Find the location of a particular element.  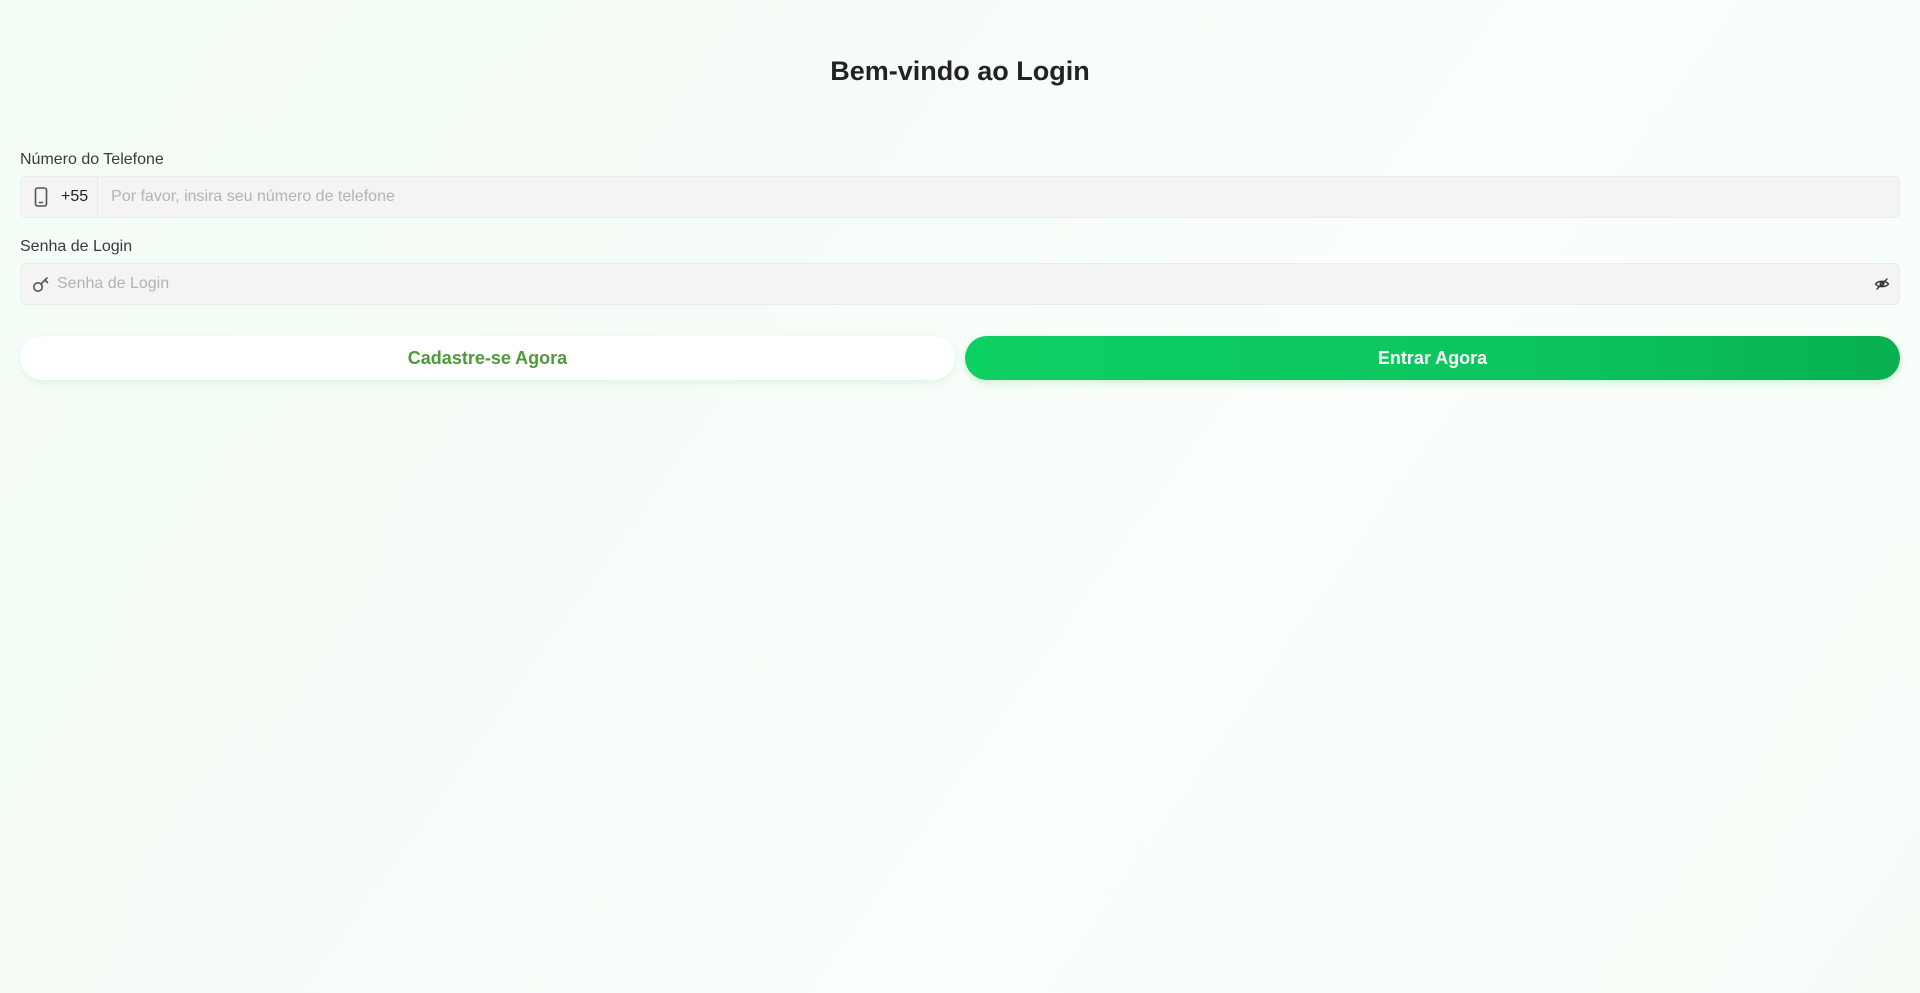

page-title: Bem-vindo ao Login is located at coordinates (960, 71).